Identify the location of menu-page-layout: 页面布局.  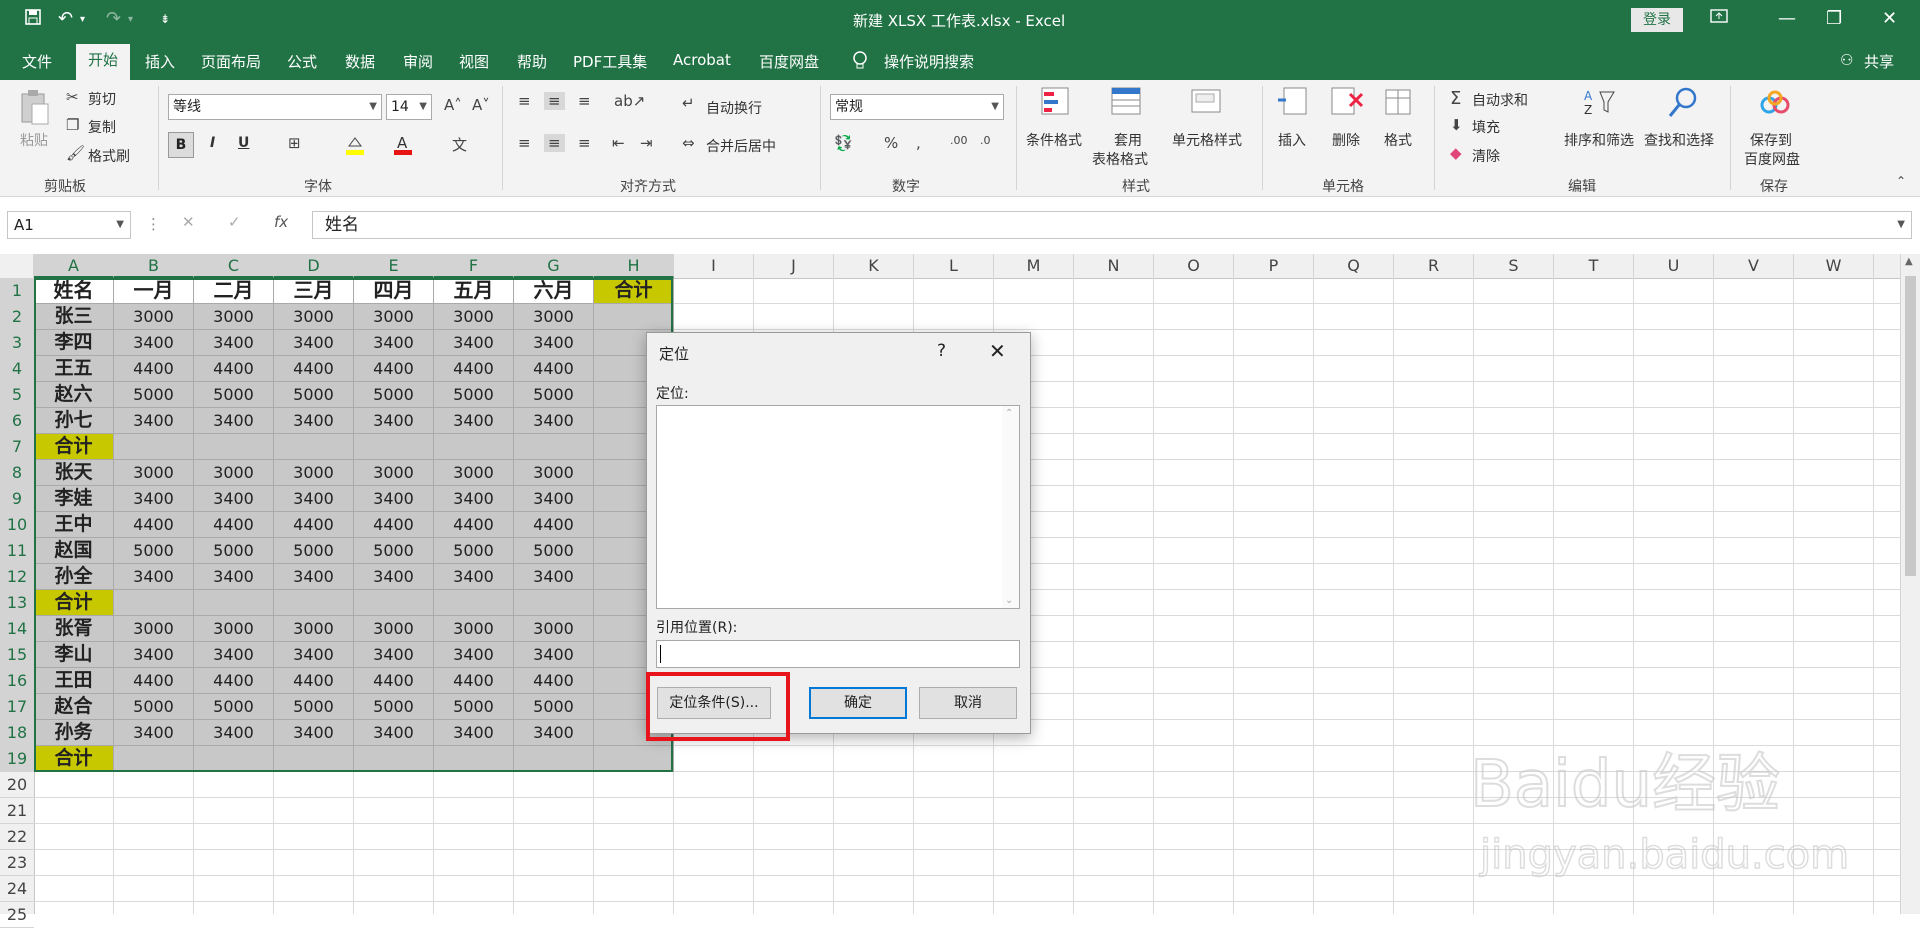
(231, 61).